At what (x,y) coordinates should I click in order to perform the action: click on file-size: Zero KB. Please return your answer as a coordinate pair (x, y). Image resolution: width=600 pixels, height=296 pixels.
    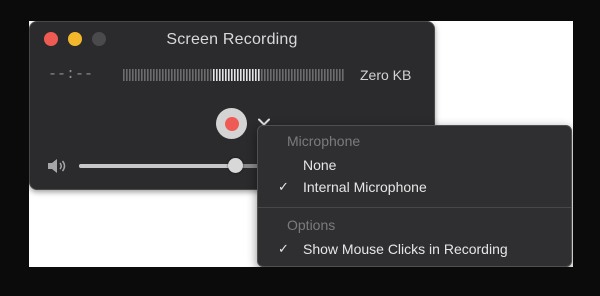
    Looking at the image, I should click on (386, 75).